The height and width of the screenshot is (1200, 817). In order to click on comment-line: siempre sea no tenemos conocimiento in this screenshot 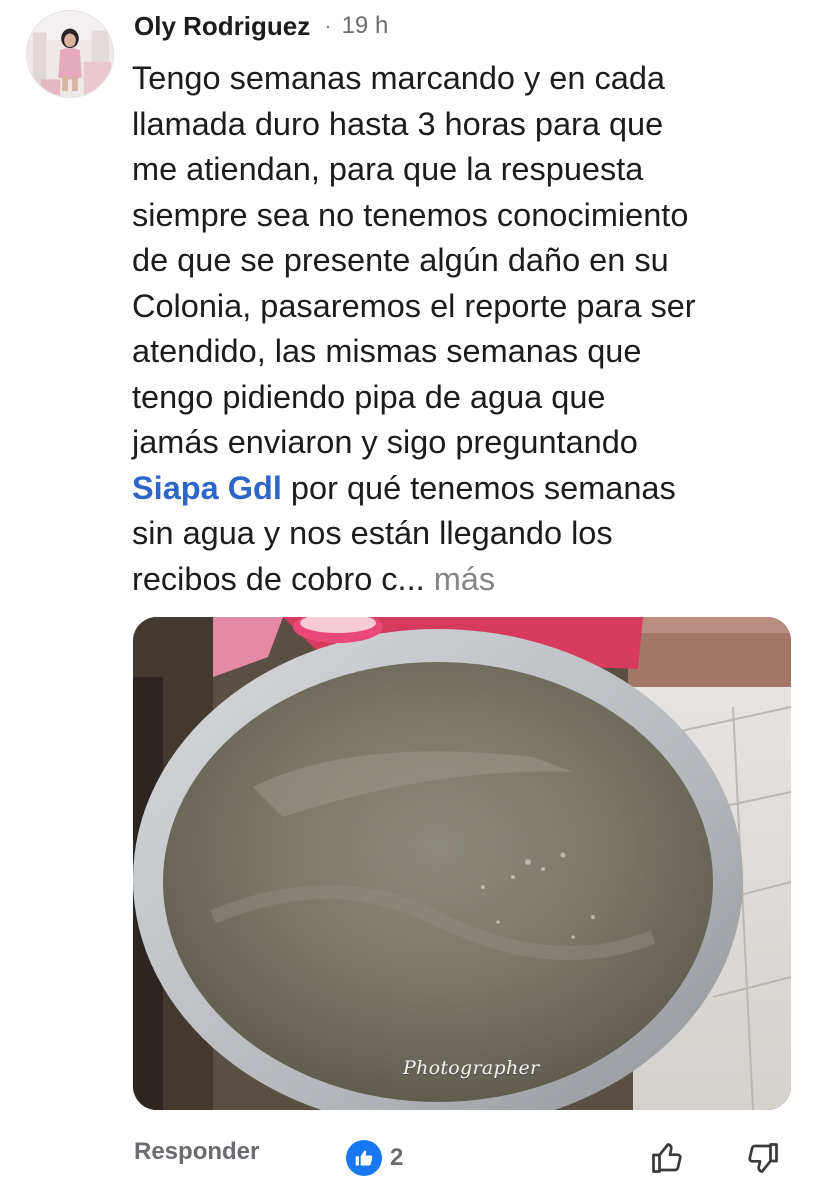, I will do `click(410, 214)`.